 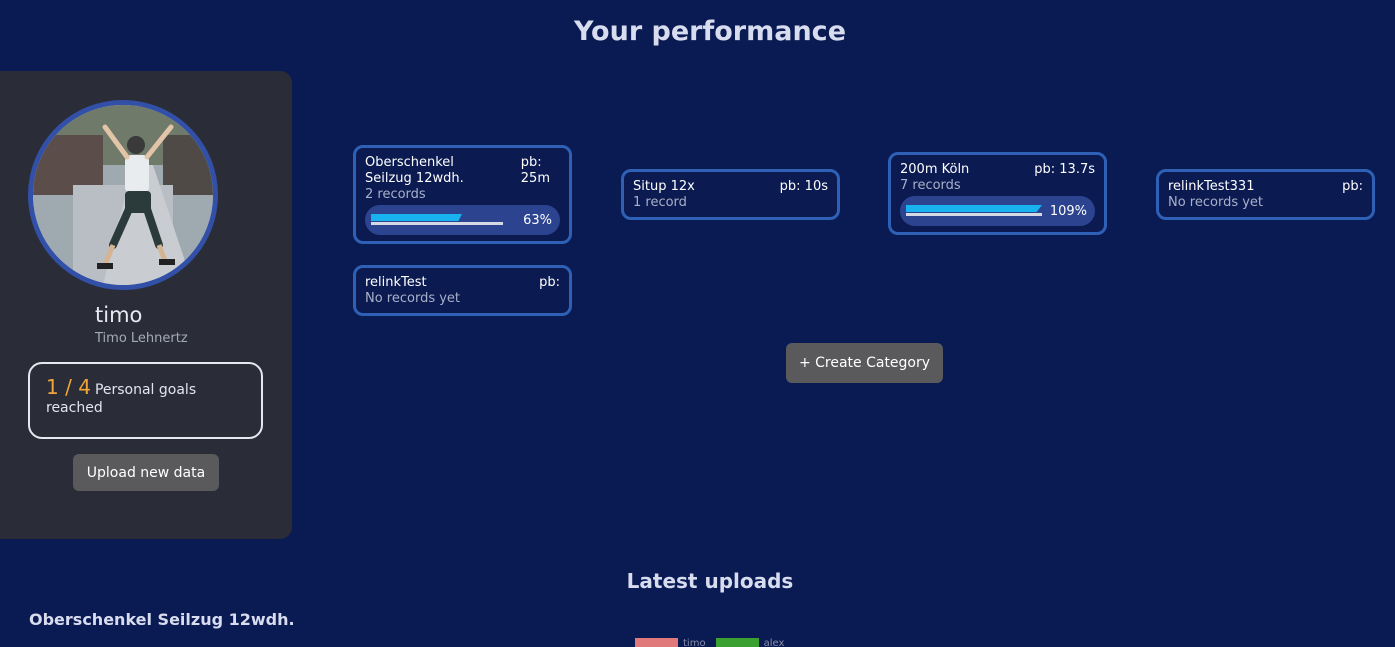 I want to click on category-pb: pb: 13.7s, so click(x=1064, y=169).